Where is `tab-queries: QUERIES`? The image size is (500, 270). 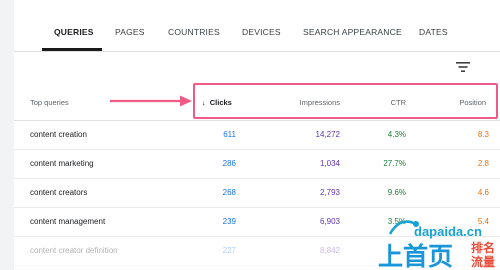
tab-queries: QUERIES is located at coordinates (74, 32).